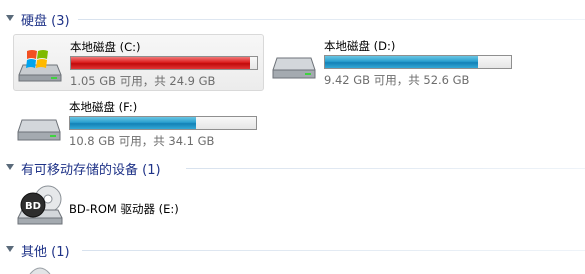 The width and height of the screenshot is (585, 274). What do you see at coordinates (397, 80) in the screenshot?
I see `drive-space-d: 9.42 GB 可用，共 52.6 GB` at bounding box center [397, 80].